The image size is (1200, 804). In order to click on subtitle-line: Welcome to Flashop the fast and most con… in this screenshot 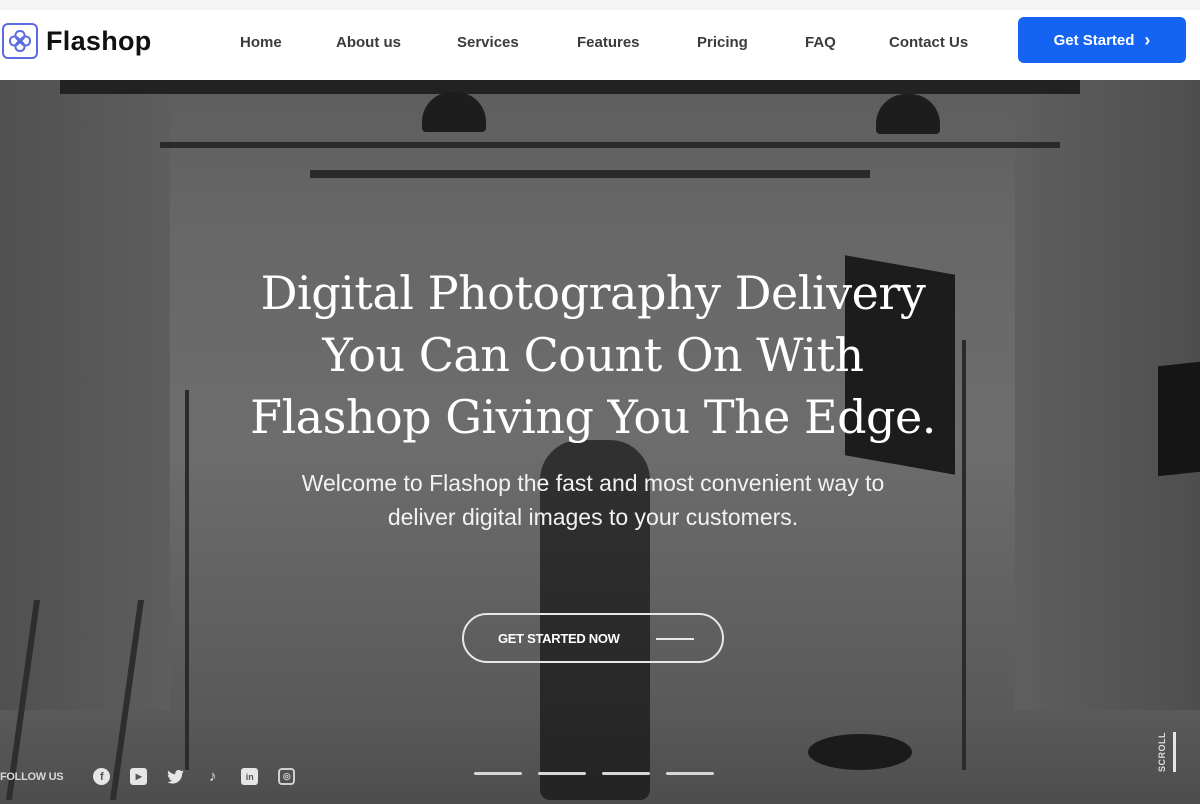, I will do `click(593, 483)`.